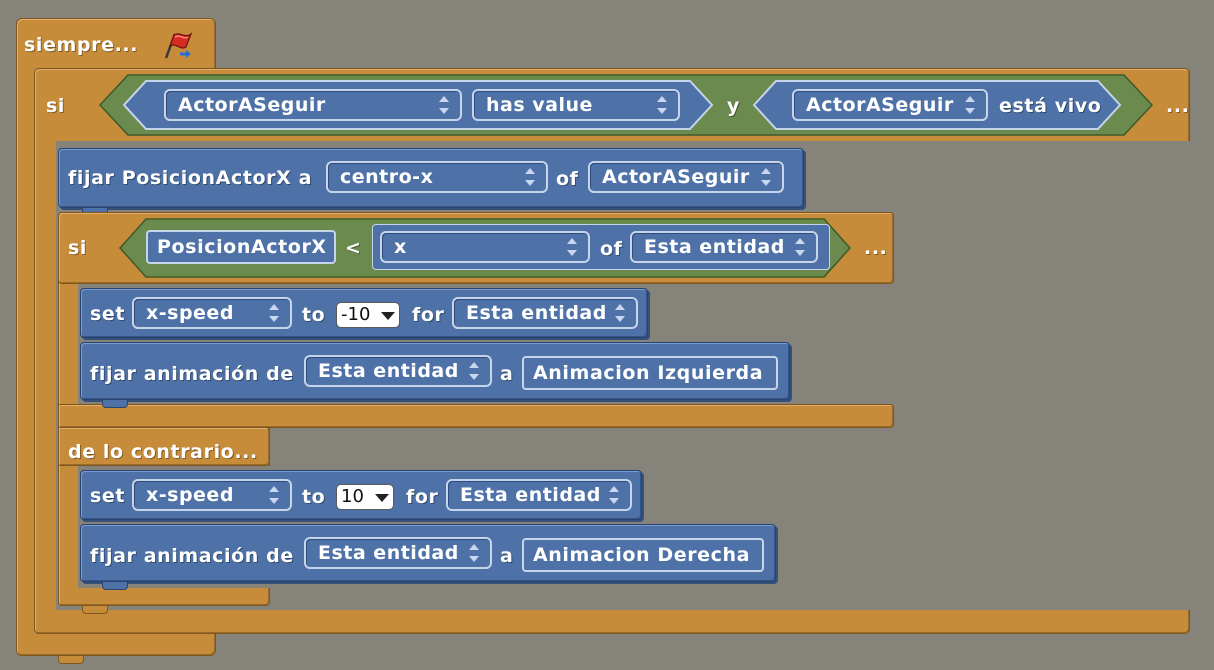  I want to click on for-label-else: for, so click(422, 497).